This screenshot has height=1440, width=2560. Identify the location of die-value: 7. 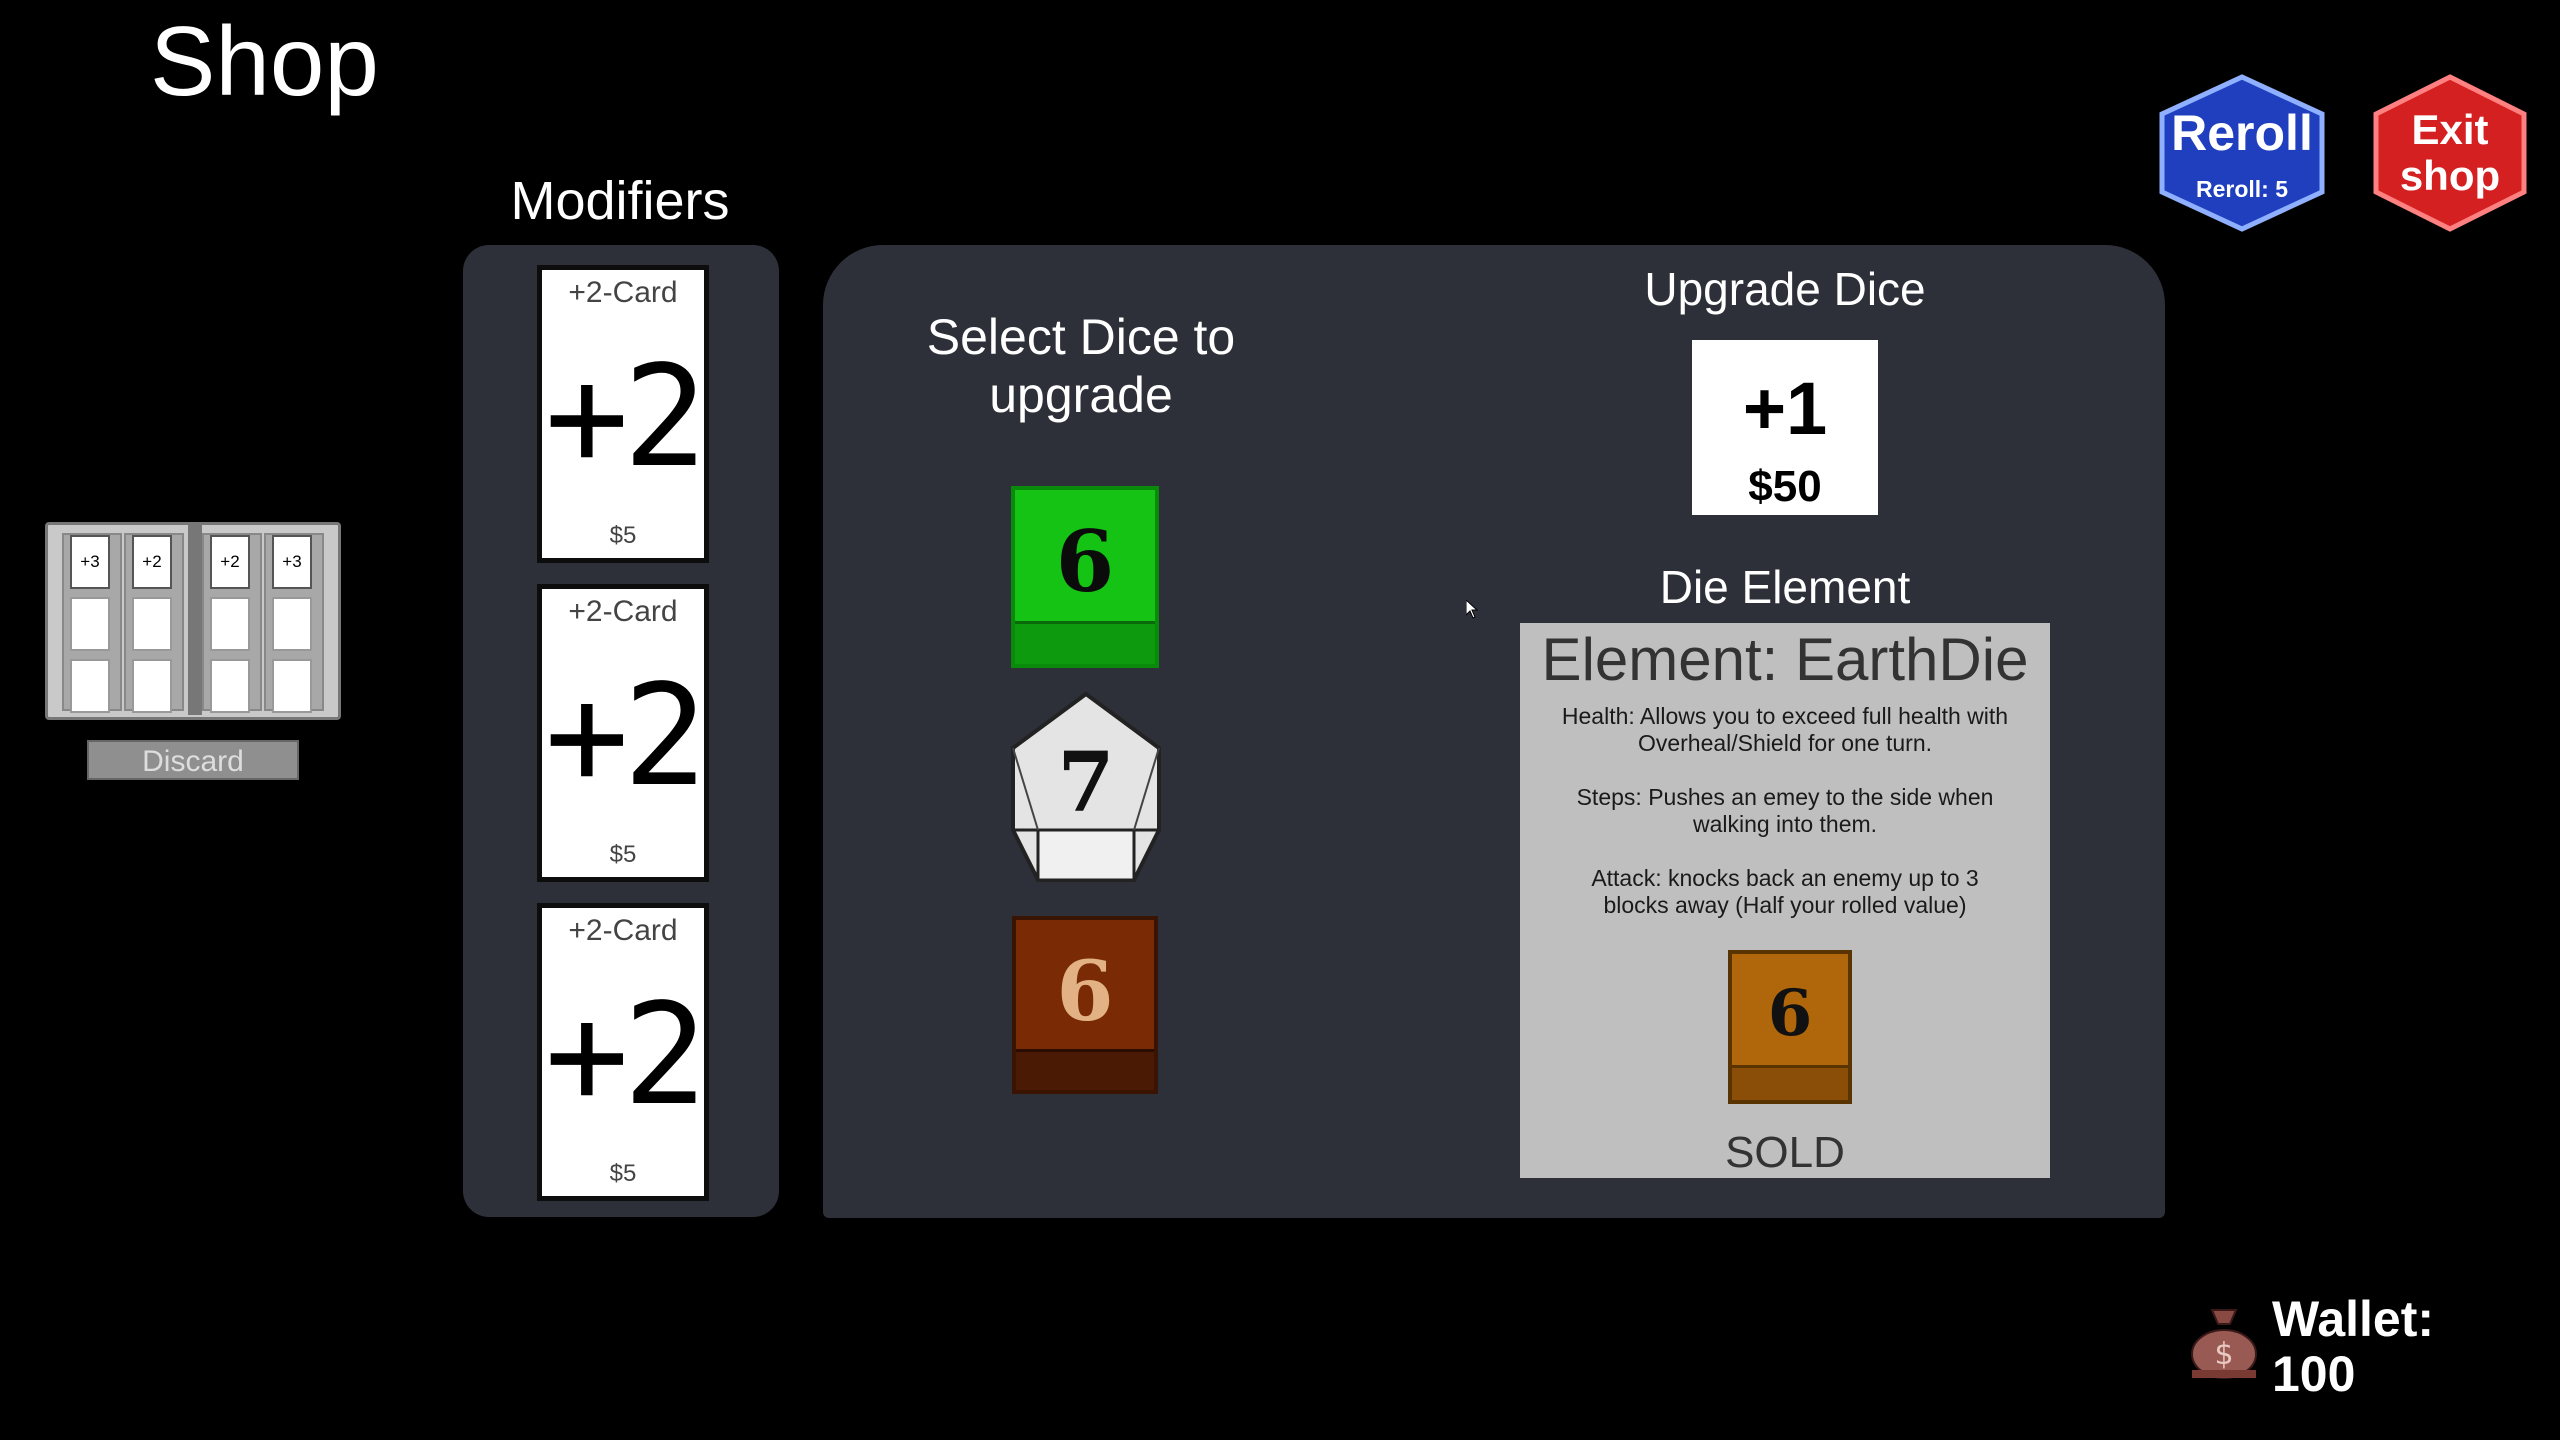
(1086, 783).